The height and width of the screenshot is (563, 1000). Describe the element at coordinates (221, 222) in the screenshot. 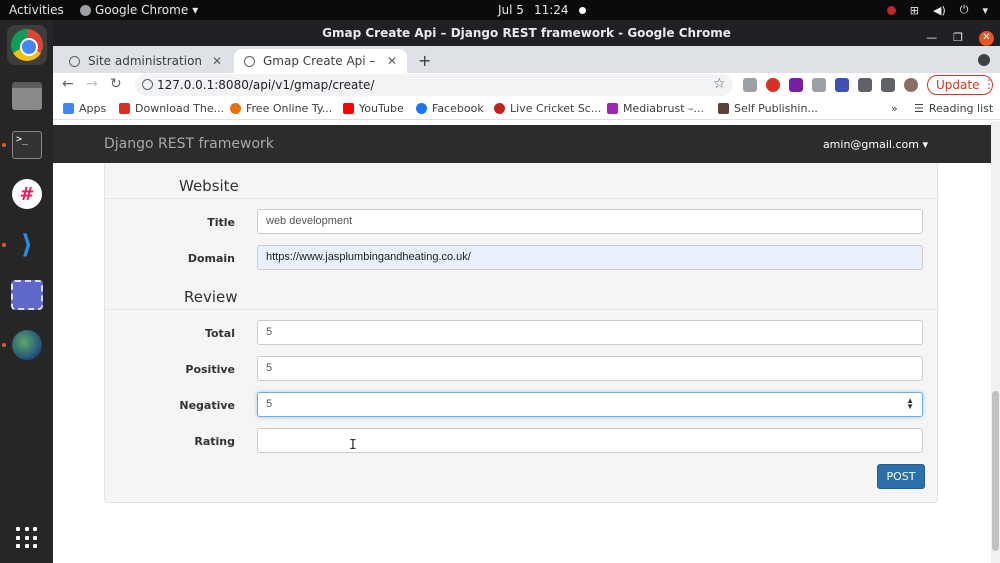

I see `title-label: Title` at that location.